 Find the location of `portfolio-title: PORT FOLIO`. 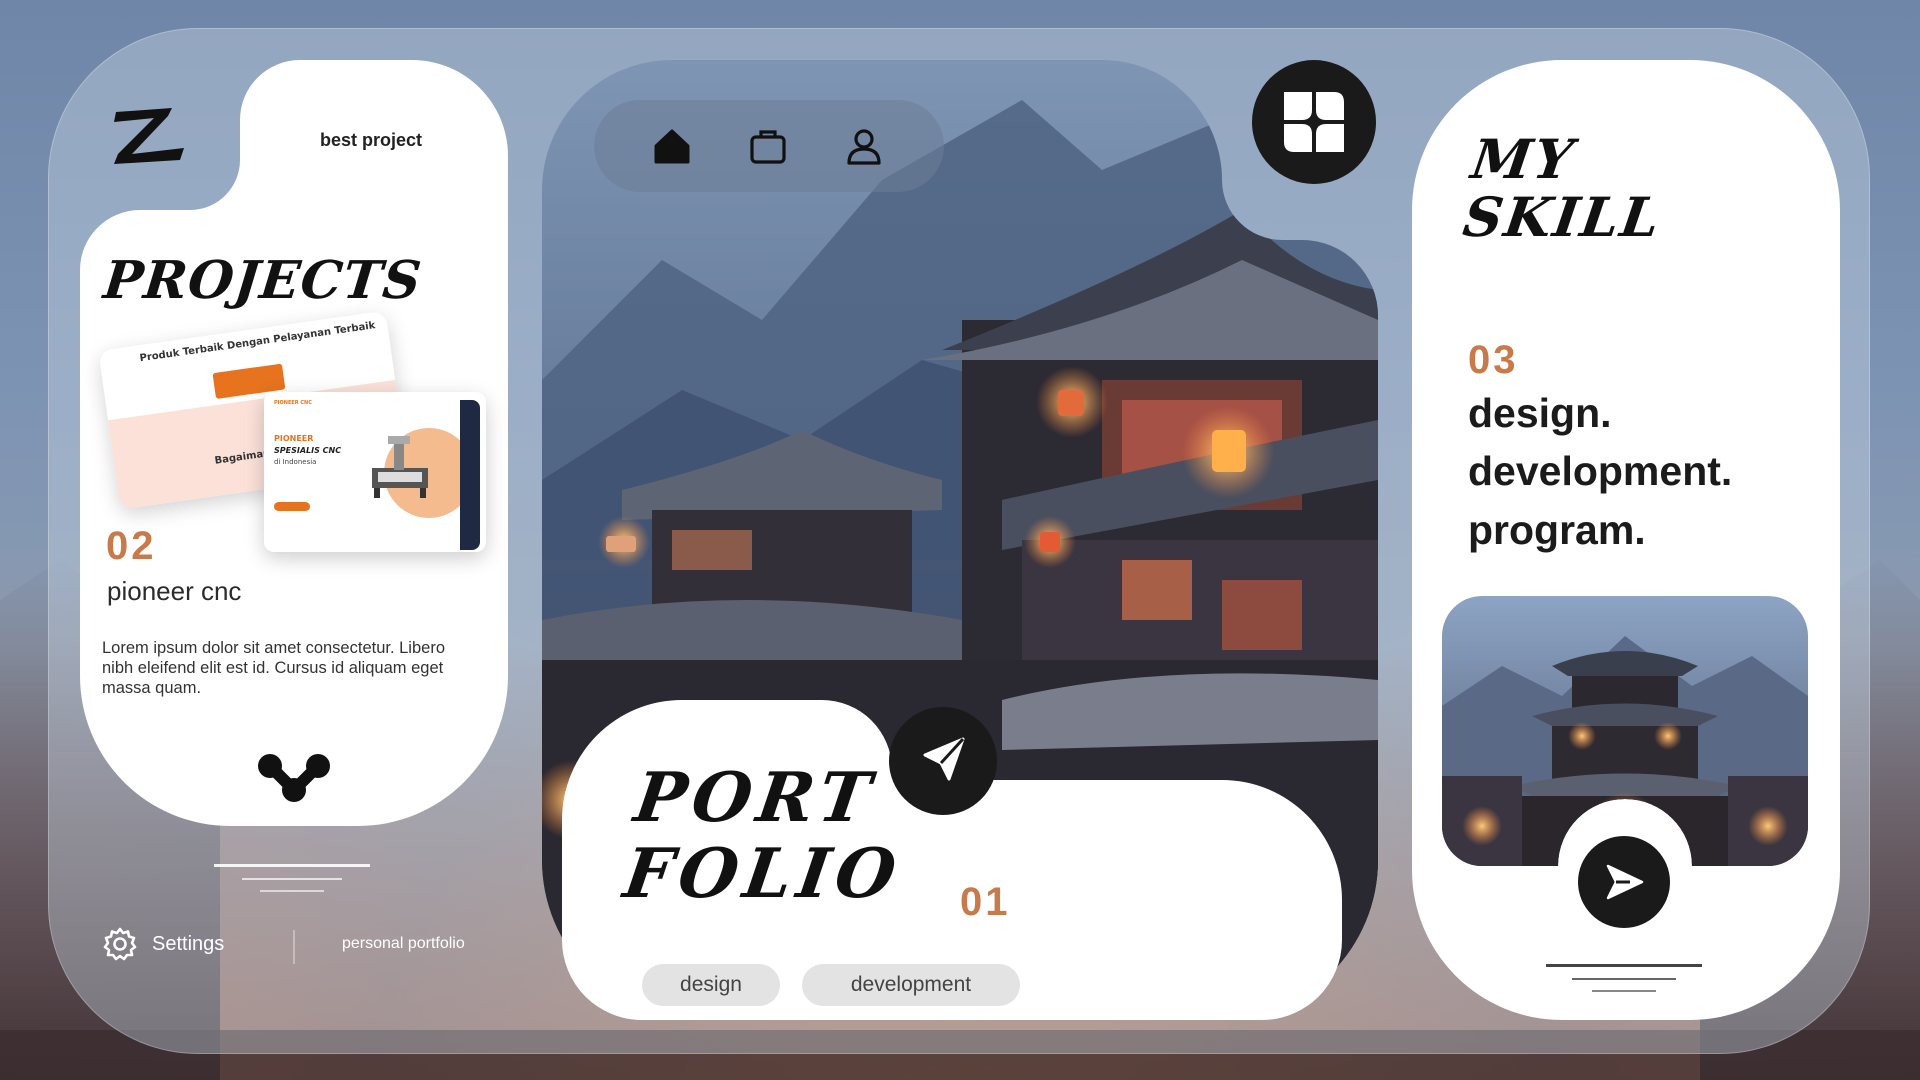

portfolio-title: PORT FOLIO is located at coordinates (768, 836).